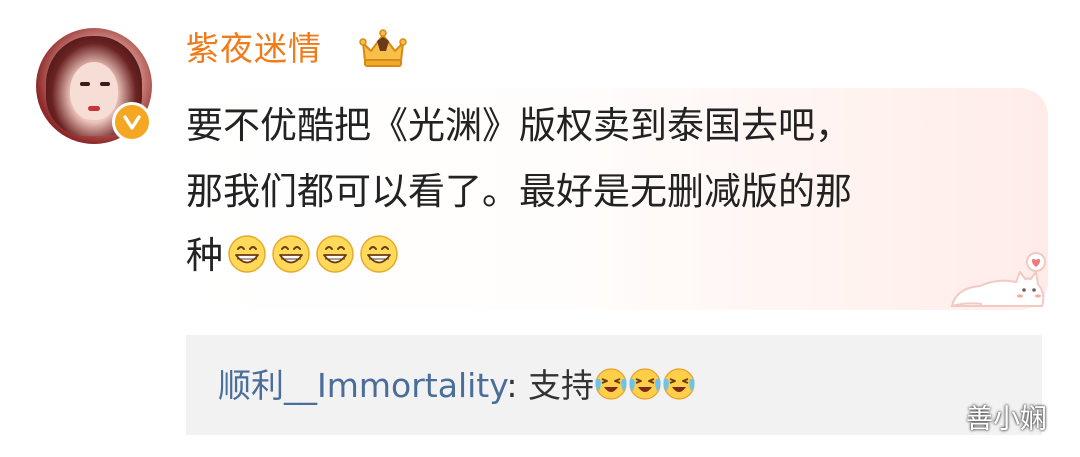 The image size is (1080, 457). I want to click on comment-text-line: 那我们都可以看了。最好是无删减版的那, so click(519, 191).